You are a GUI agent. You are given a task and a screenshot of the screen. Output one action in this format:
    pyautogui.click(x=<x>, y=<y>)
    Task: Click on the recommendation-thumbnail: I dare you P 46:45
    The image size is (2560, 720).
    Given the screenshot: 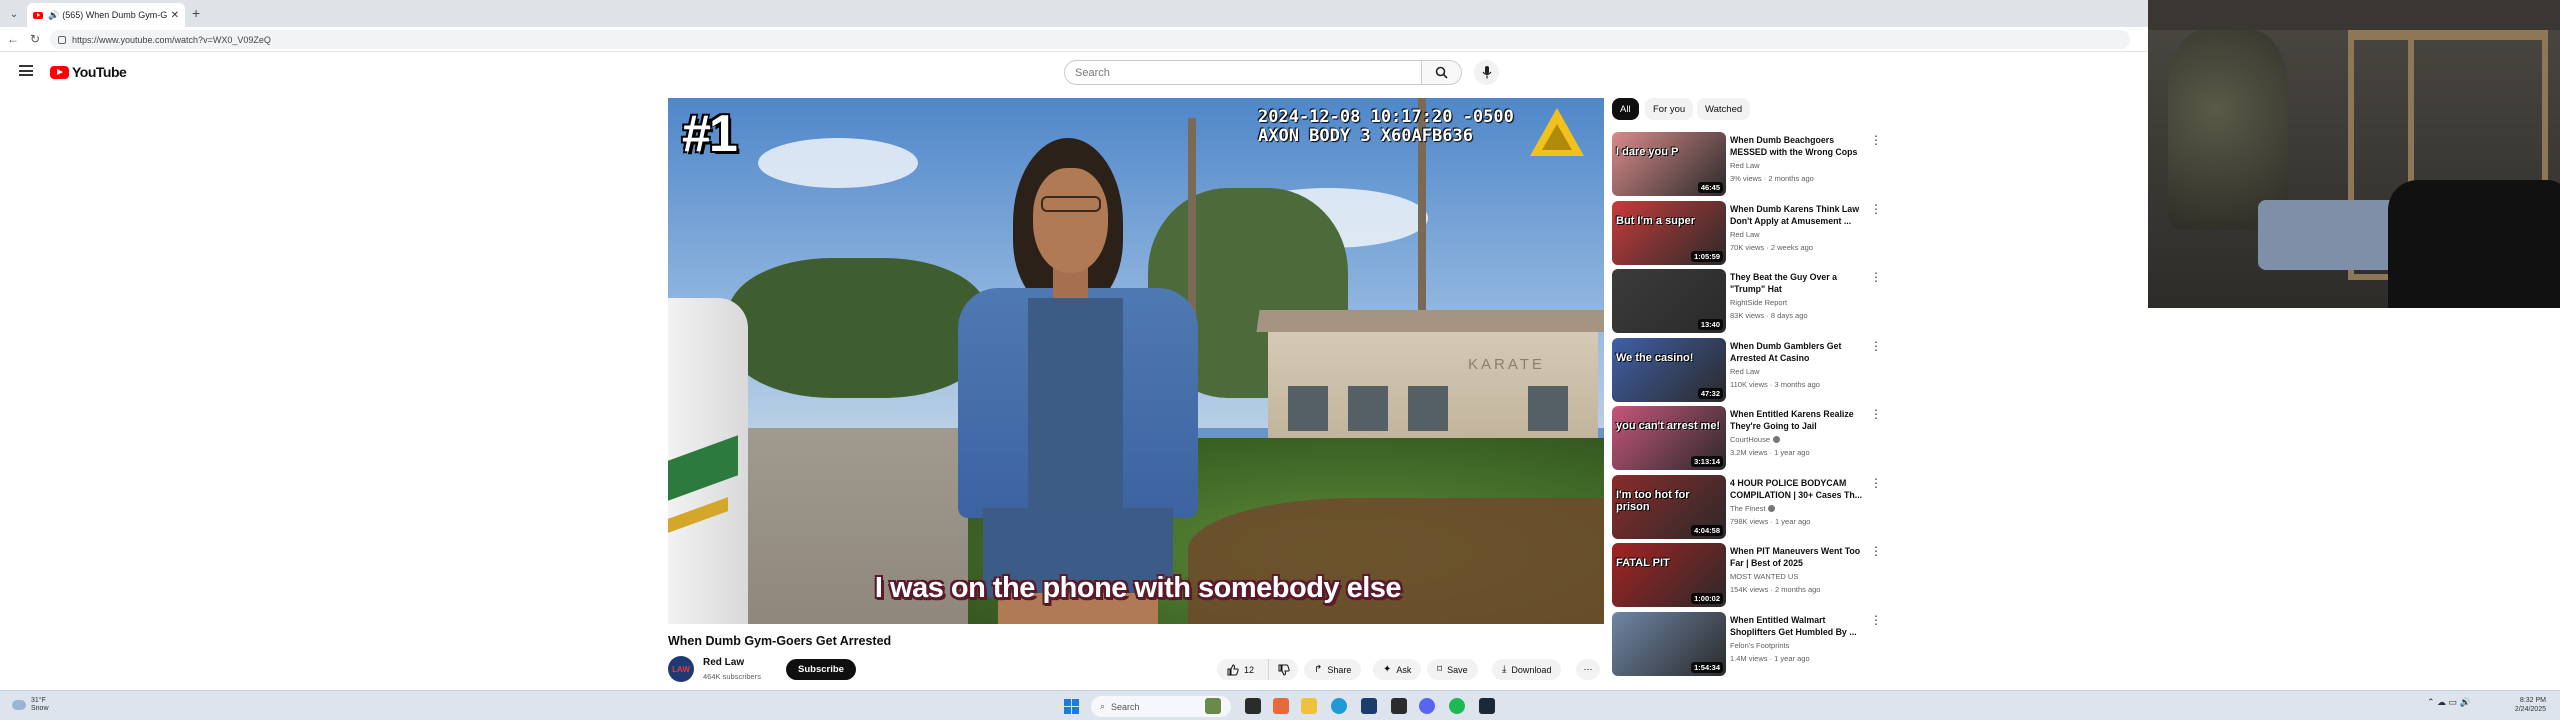 What is the action you would take?
    pyautogui.click(x=1669, y=164)
    